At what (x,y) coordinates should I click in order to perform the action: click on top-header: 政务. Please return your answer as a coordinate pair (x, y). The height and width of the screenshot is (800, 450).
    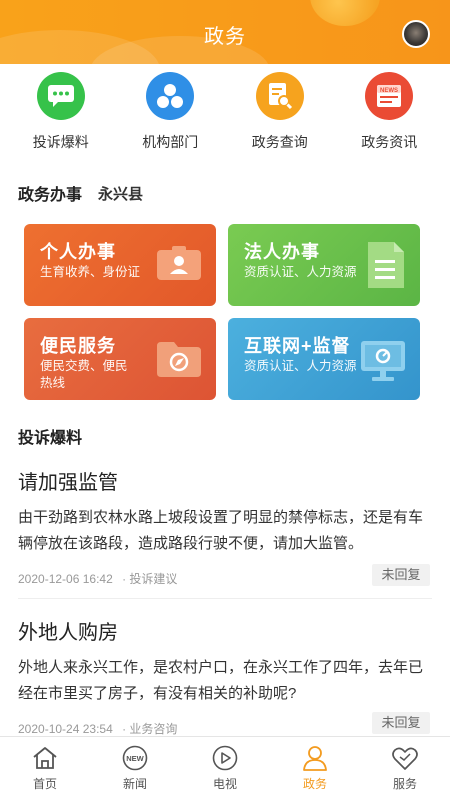
    Looking at the image, I should click on (225, 32).